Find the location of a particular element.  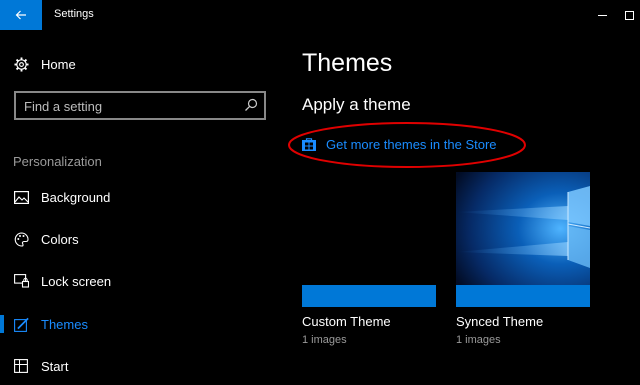

section-header: Personalization is located at coordinates (57, 161).